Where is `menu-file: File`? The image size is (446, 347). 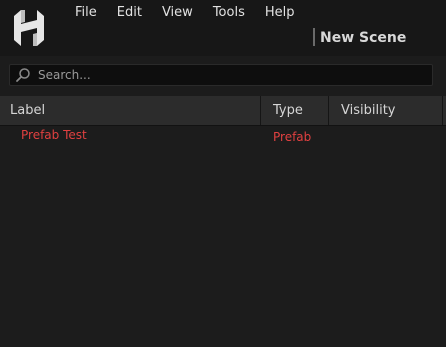 menu-file: File is located at coordinates (86, 13).